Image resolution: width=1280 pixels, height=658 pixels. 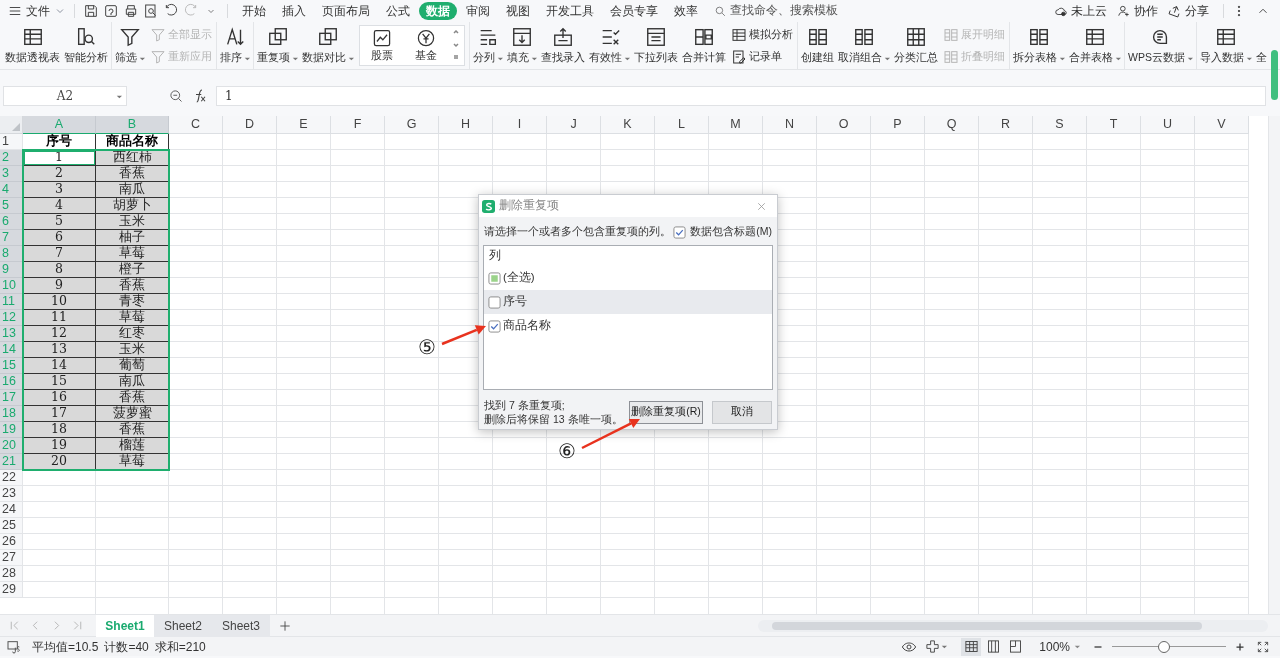 I want to click on column-header: D, so click(x=250, y=125).